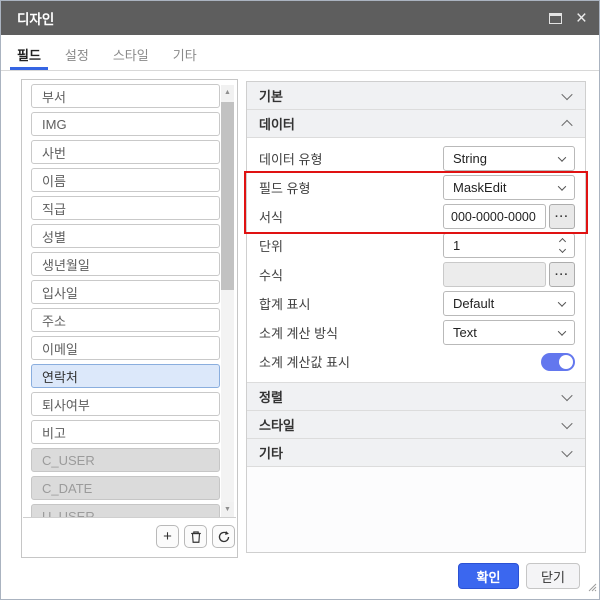  I want to click on list-scrollbar: ▲ ▼, so click(227, 301).